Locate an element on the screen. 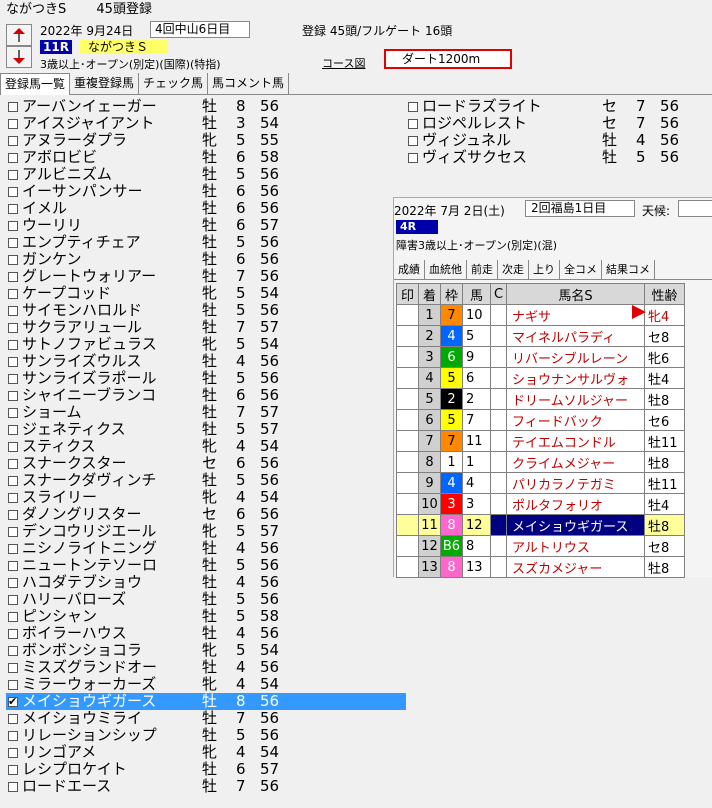  horse-row: ヴィジュネル 牡 4 56 is located at coordinates (556, 140).